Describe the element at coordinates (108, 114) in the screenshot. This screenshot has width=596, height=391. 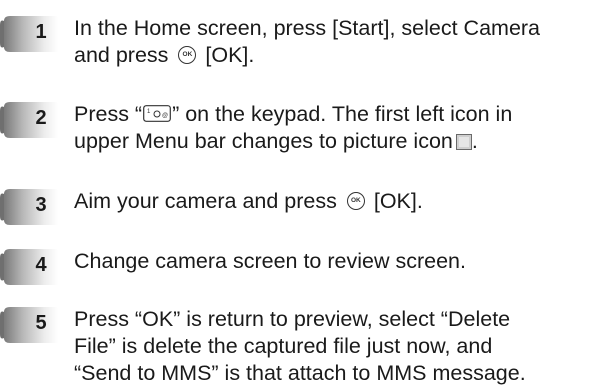
I see `step-text-line: Press “` at that location.